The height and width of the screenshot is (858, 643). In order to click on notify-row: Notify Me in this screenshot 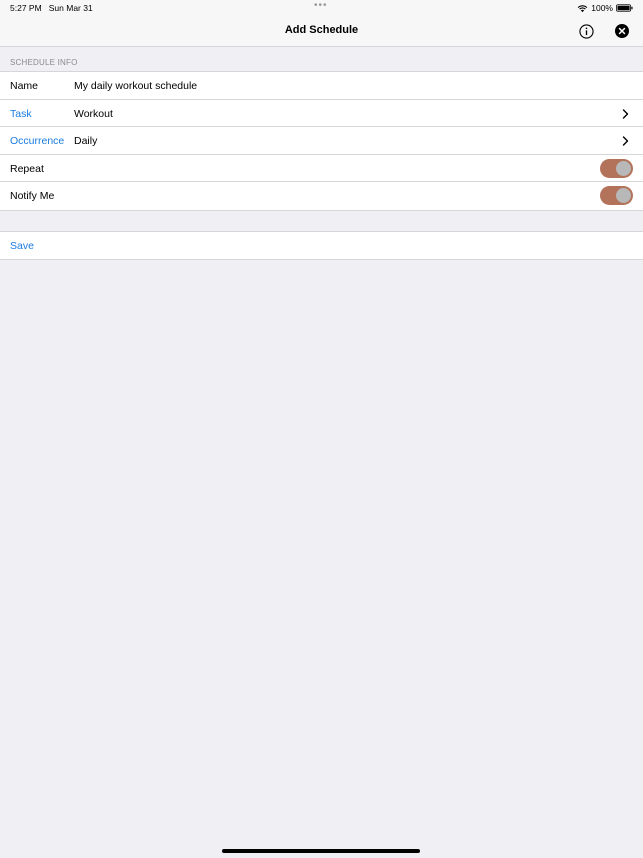, I will do `click(321, 196)`.